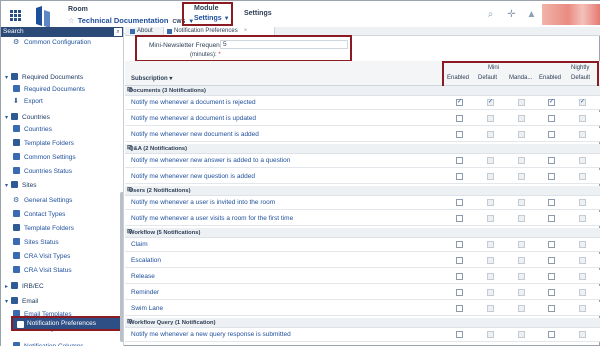 The width and height of the screenshot is (600, 346). What do you see at coordinates (362, 191) in the screenshot?
I see `group-row: ⊟ Users (2 Notifications)` at bounding box center [362, 191].